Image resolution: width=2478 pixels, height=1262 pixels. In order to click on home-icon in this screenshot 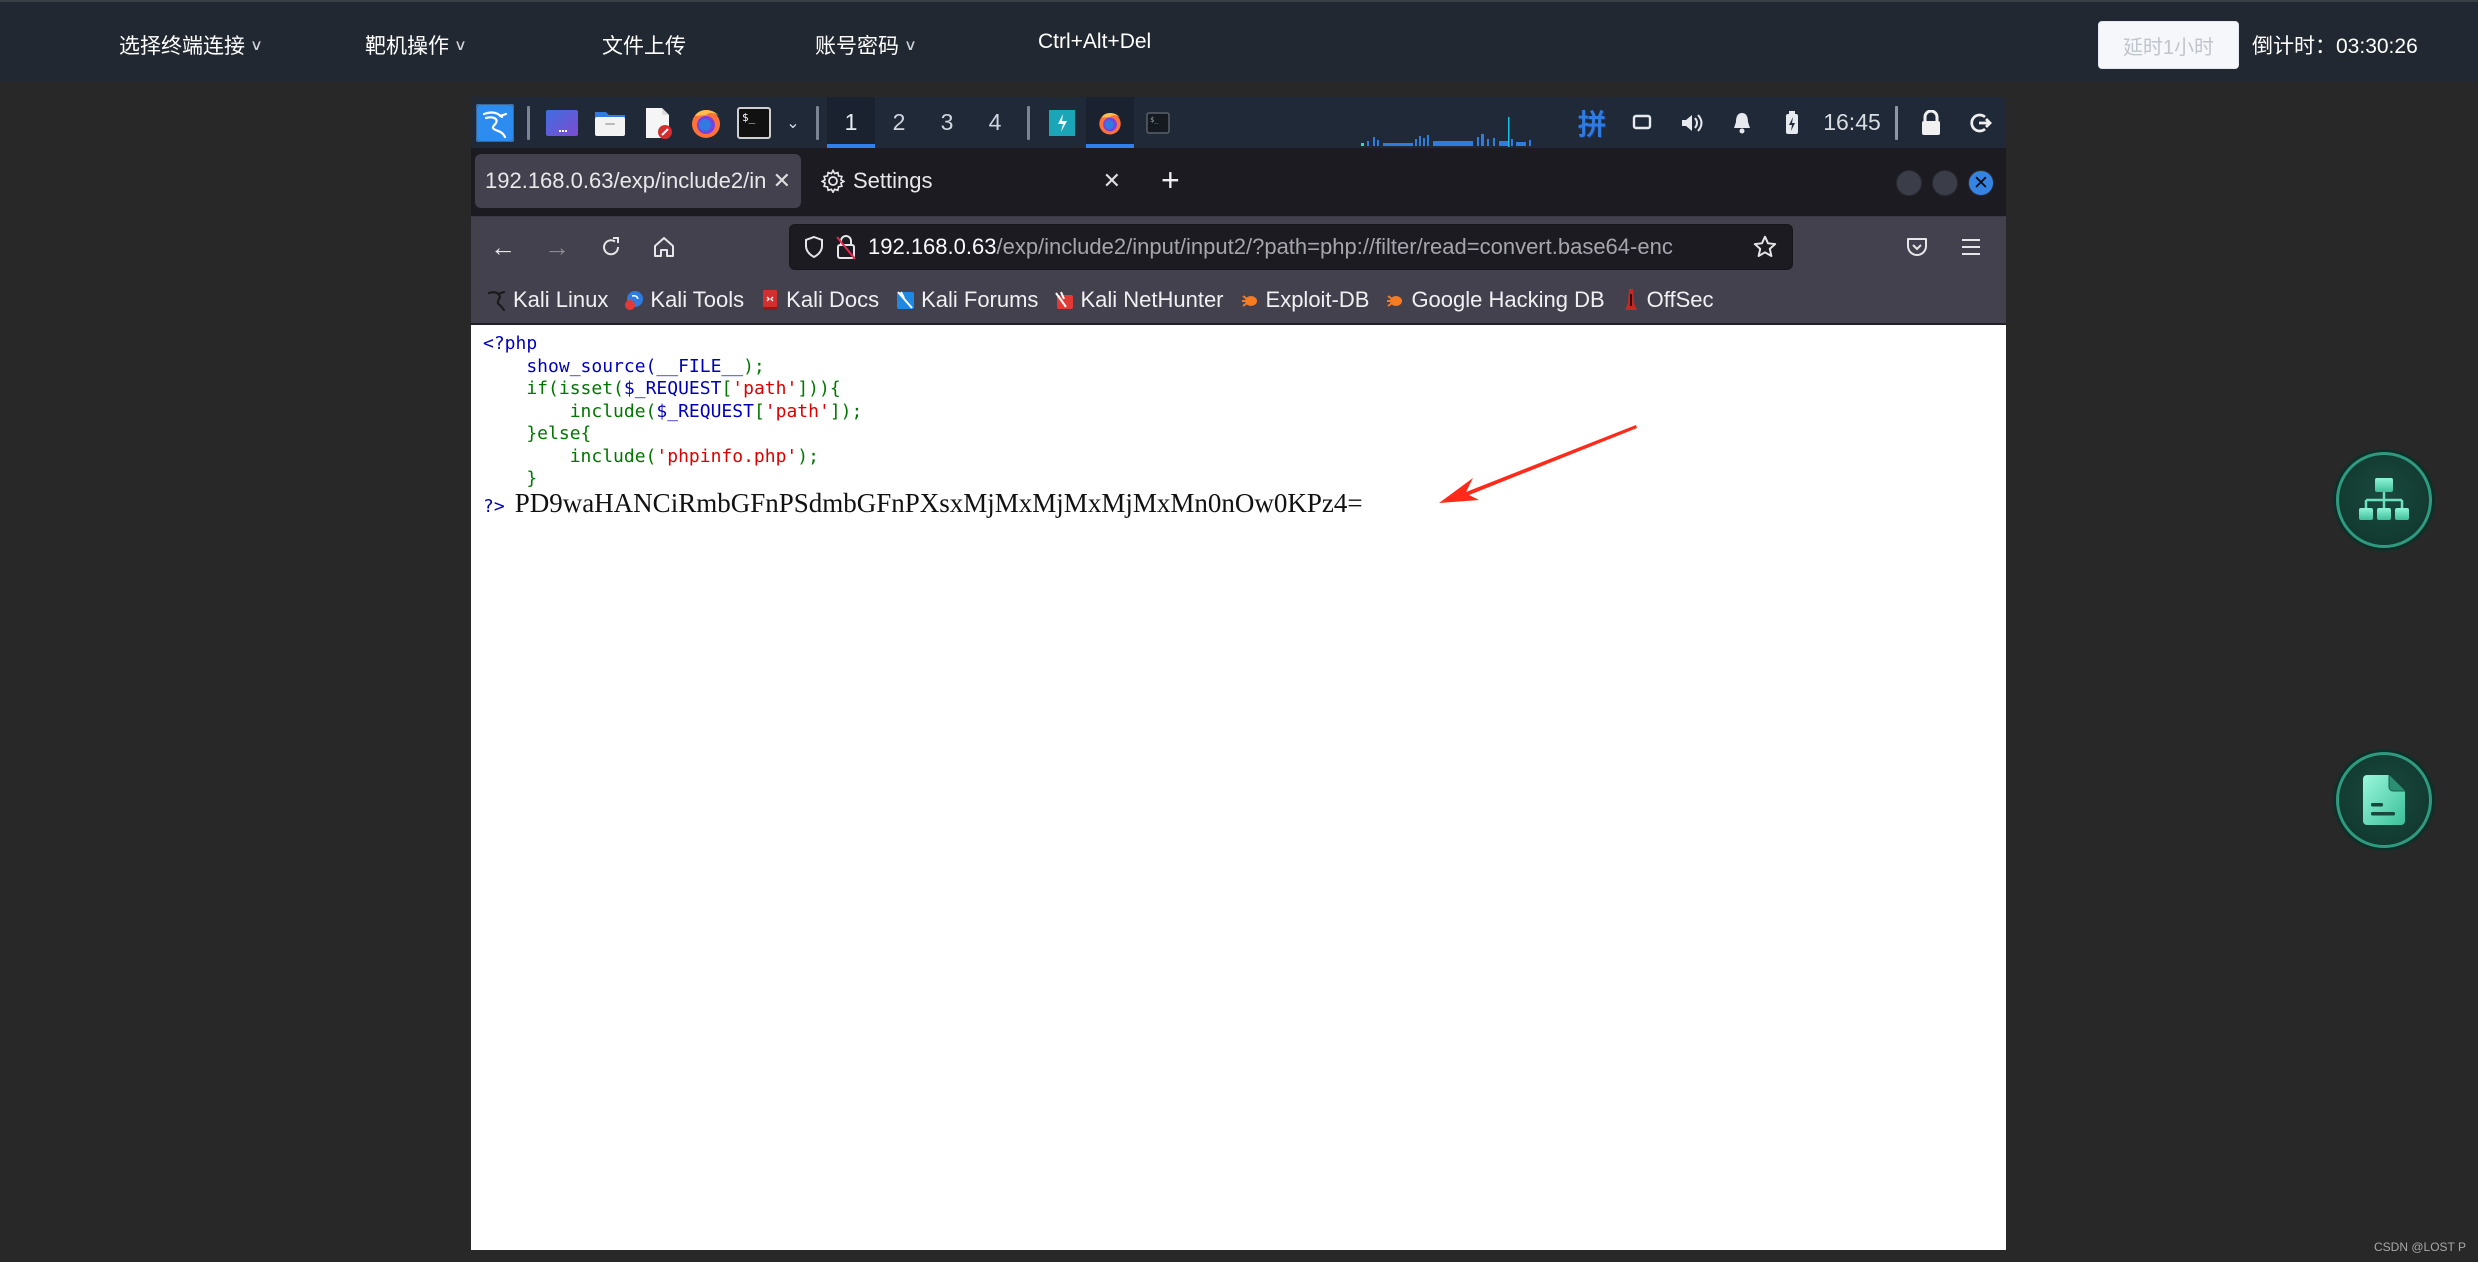, I will do `click(664, 247)`.